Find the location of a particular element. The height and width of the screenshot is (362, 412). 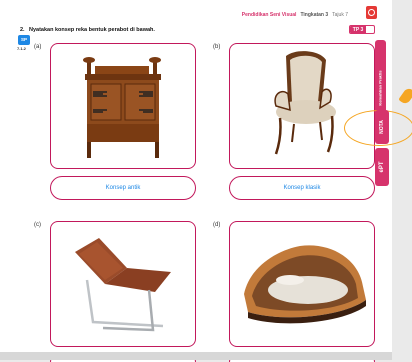

topic-label: Tajuk 7 is located at coordinates (340, 15).